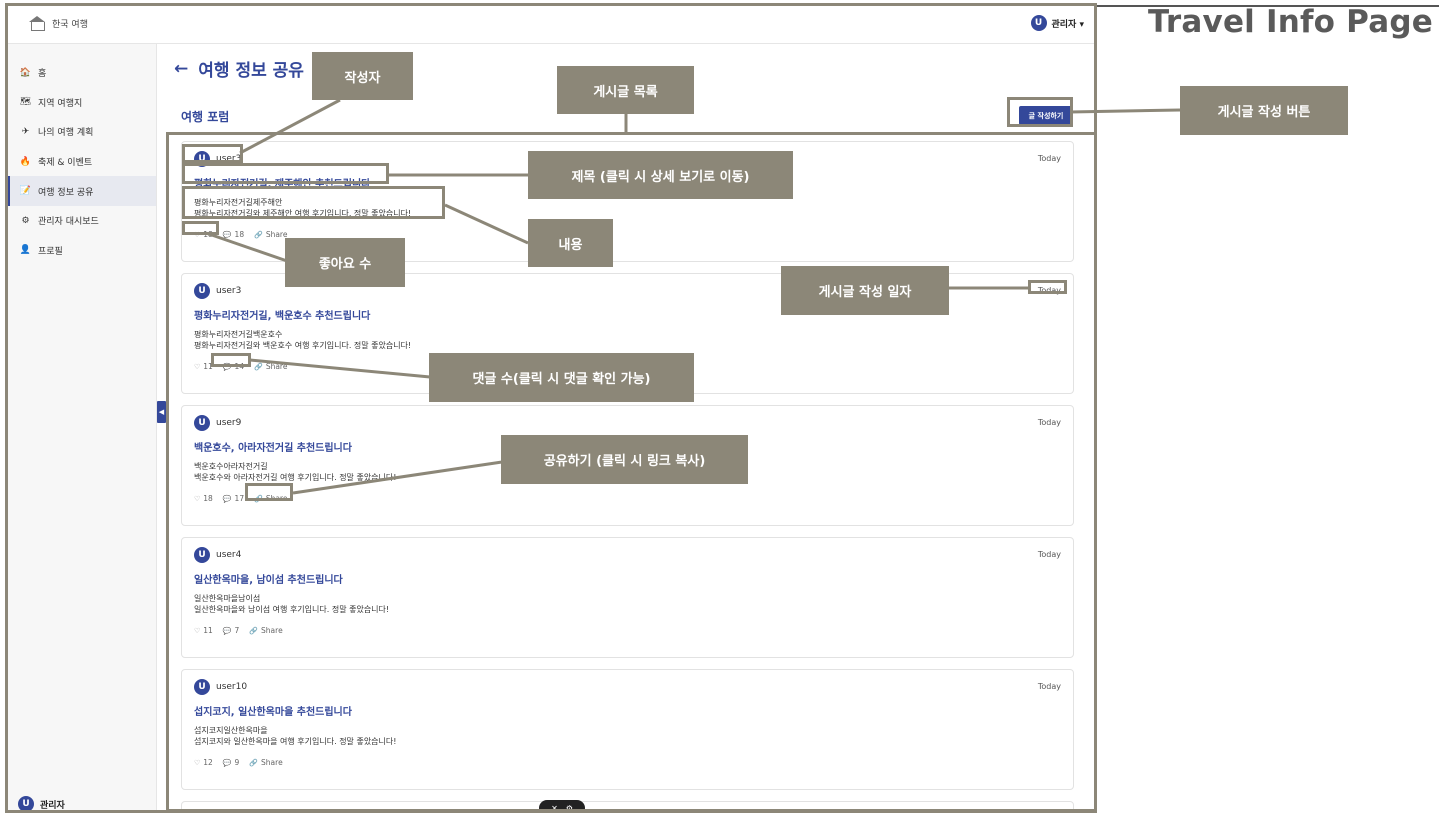 The image size is (1439, 813). What do you see at coordinates (1290, 22) in the screenshot?
I see `page-heading: Travel Info Page` at bounding box center [1290, 22].